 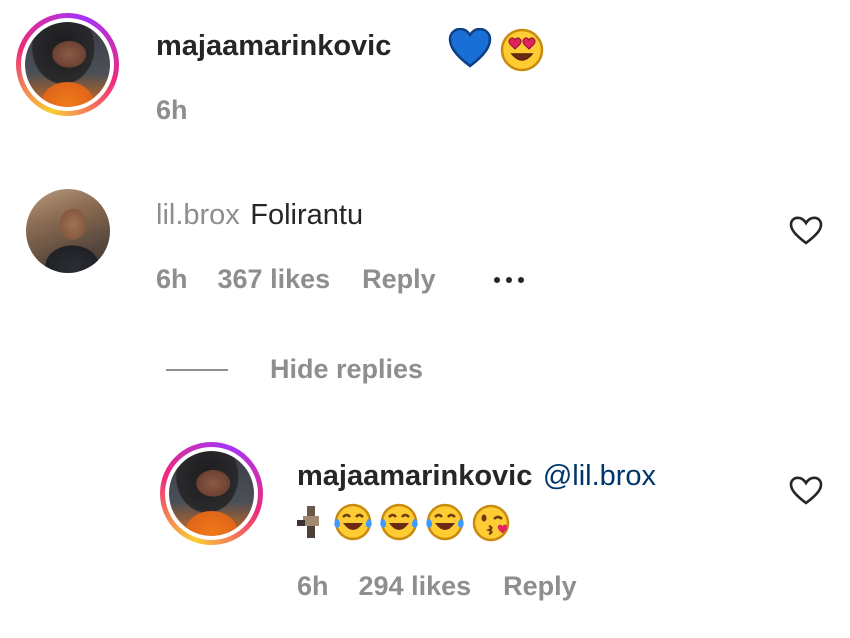 What do you see at coordinates (198, 215) in the screenshot?
I see `comment-username: lil.brox` at bounding box center [198, 215].